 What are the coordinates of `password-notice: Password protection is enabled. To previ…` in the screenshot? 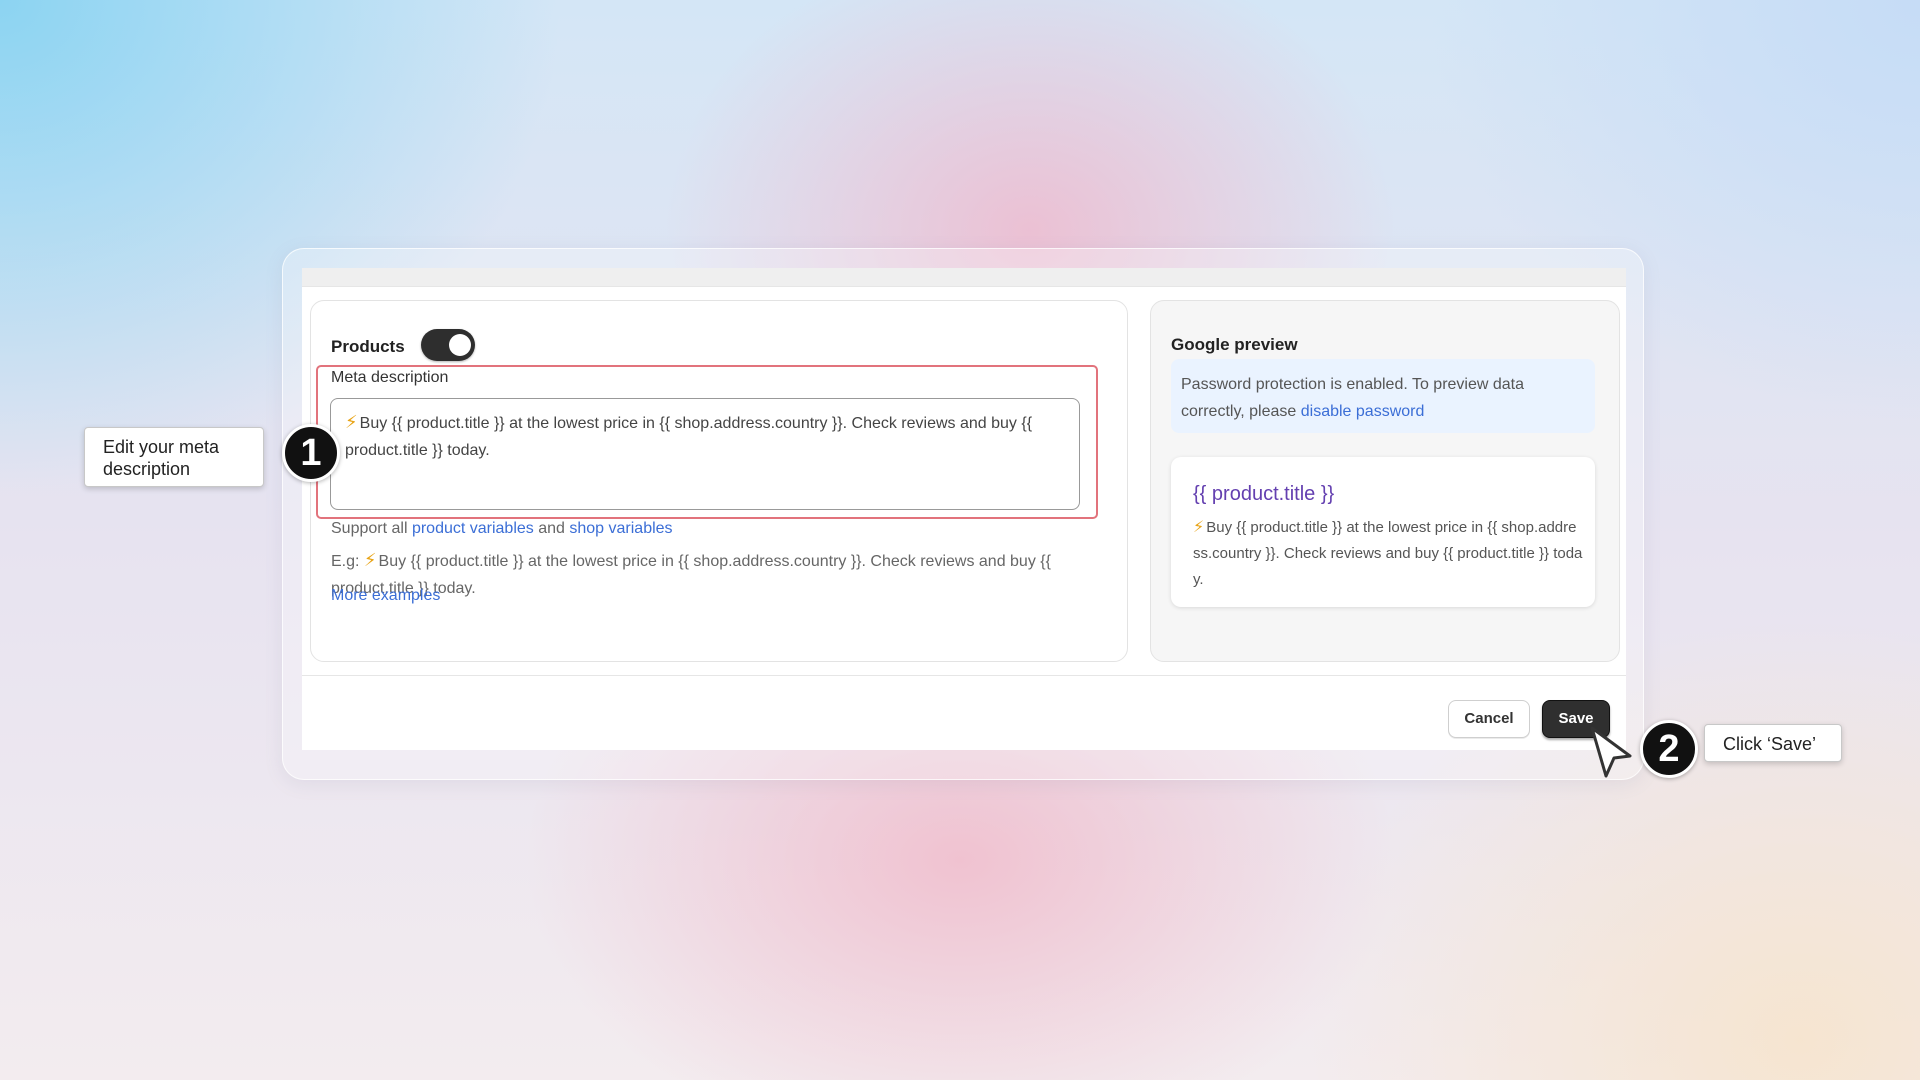 It's located at (1383, 396).